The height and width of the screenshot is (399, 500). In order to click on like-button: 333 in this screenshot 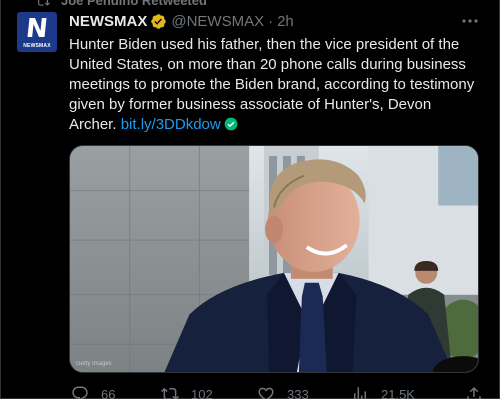, I will do `click(283, 392)`.